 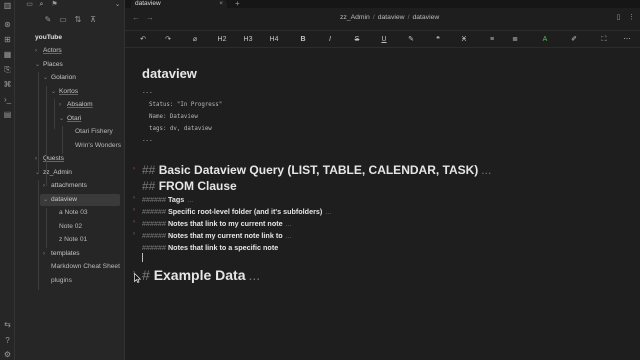 What do you see at coordinates (222, 40) in the screenshot?
I see `heading-2-button: H2` at bounding box center [222, 40].